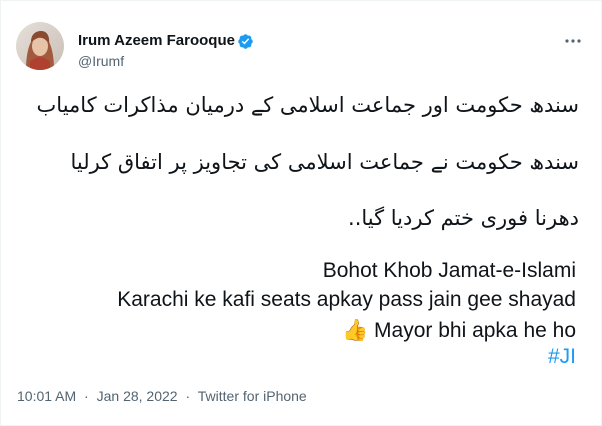  Describe the element at coordinates (475, 330) in the screenshot. I see `tweet-text-english-line: Mayor bhi apka he ho` at that location.